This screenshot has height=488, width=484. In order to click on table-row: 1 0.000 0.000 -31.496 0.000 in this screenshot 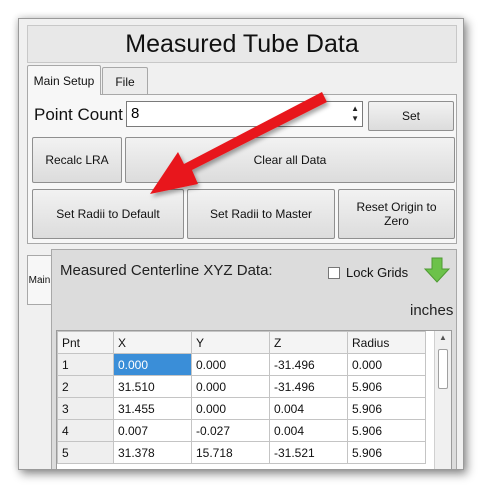, I will do `click(241, 364)`.